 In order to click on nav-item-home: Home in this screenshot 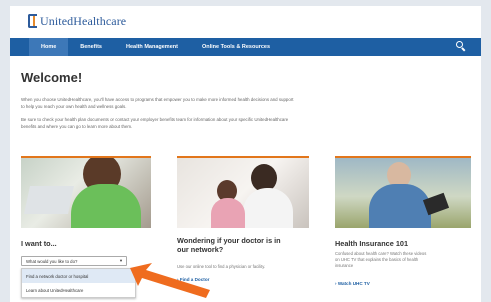, I will do `click(49, 47)`.